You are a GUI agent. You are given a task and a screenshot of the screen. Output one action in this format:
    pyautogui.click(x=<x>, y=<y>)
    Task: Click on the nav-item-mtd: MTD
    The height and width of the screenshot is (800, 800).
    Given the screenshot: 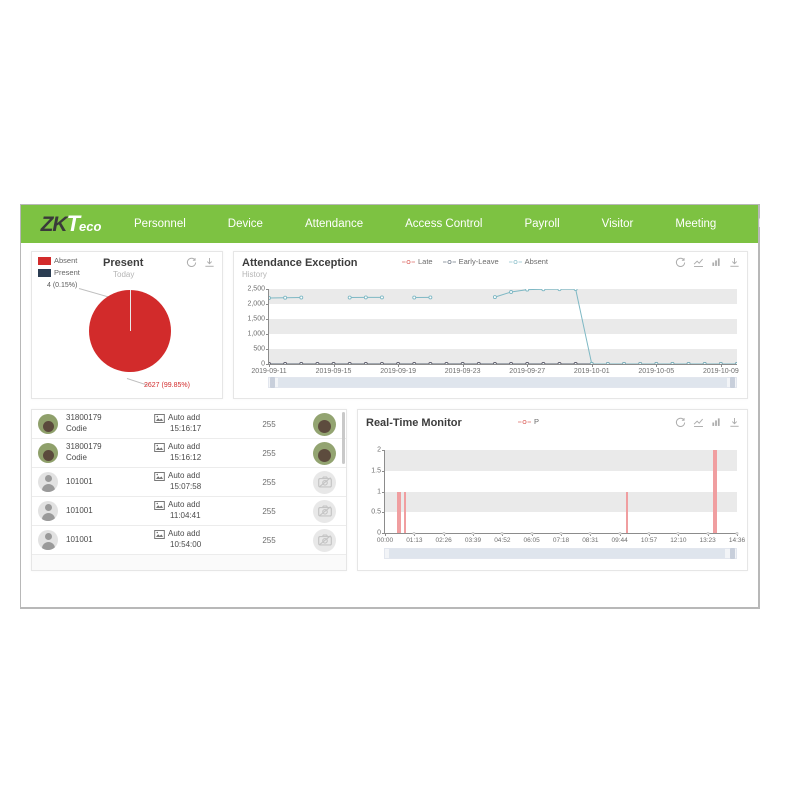 What is the action you would take?
    pyautogui.click(x=768, y=224)
    